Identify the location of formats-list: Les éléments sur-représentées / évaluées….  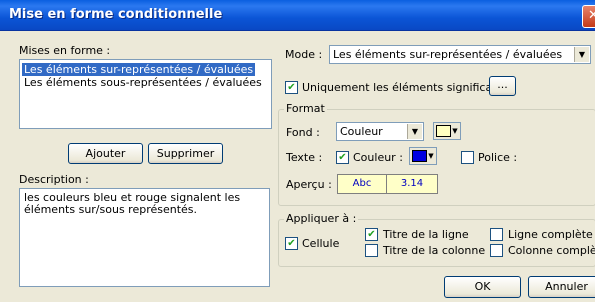
(145, 94).